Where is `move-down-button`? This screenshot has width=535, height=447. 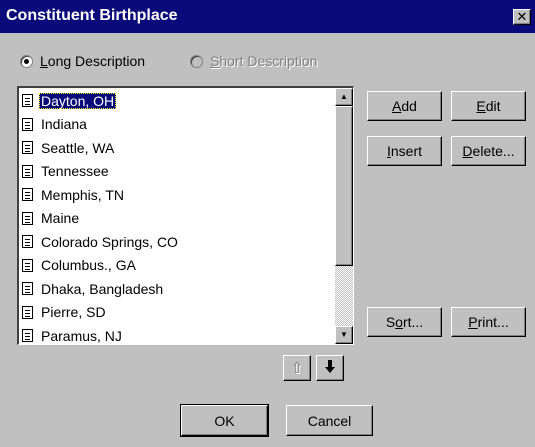
move-down-button is located at coordinates (330, 368).